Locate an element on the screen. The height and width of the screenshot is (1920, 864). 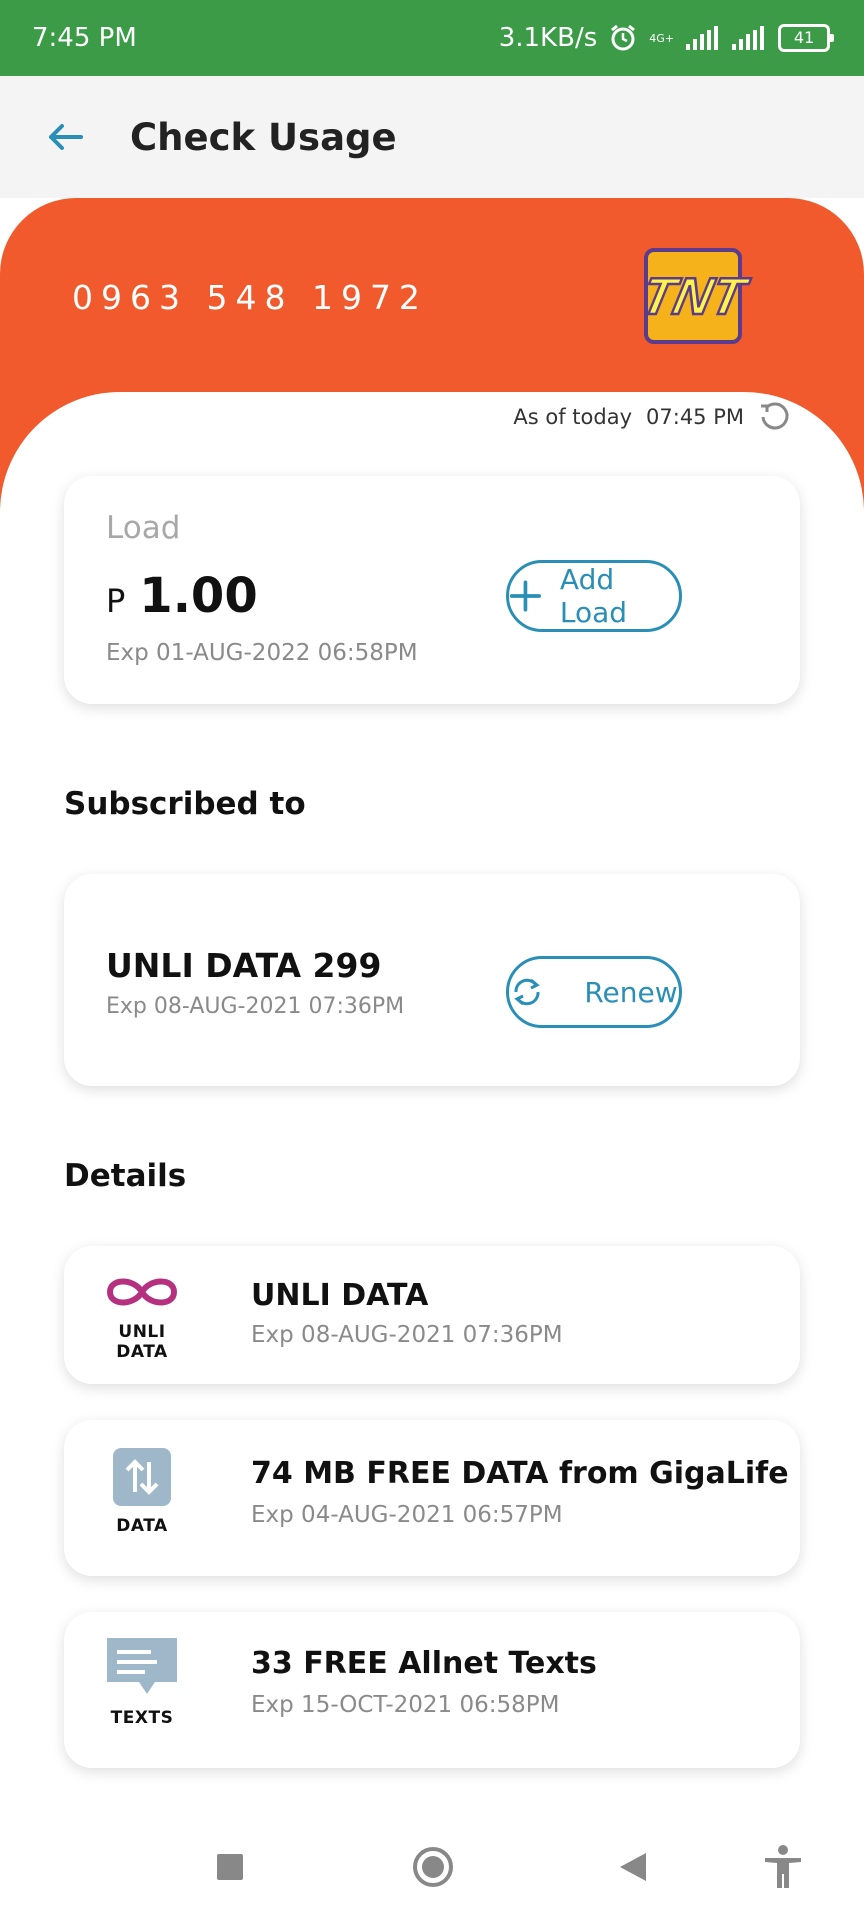
svg-text: TNT is located at coordinates (694, 297).